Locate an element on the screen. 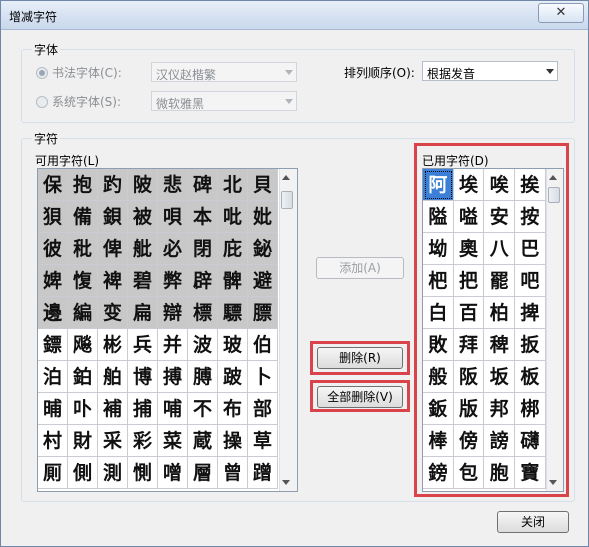 The width and height of the screenshot is (589, 547). available-char-cell: 必 is located at coordinates (173, 249).